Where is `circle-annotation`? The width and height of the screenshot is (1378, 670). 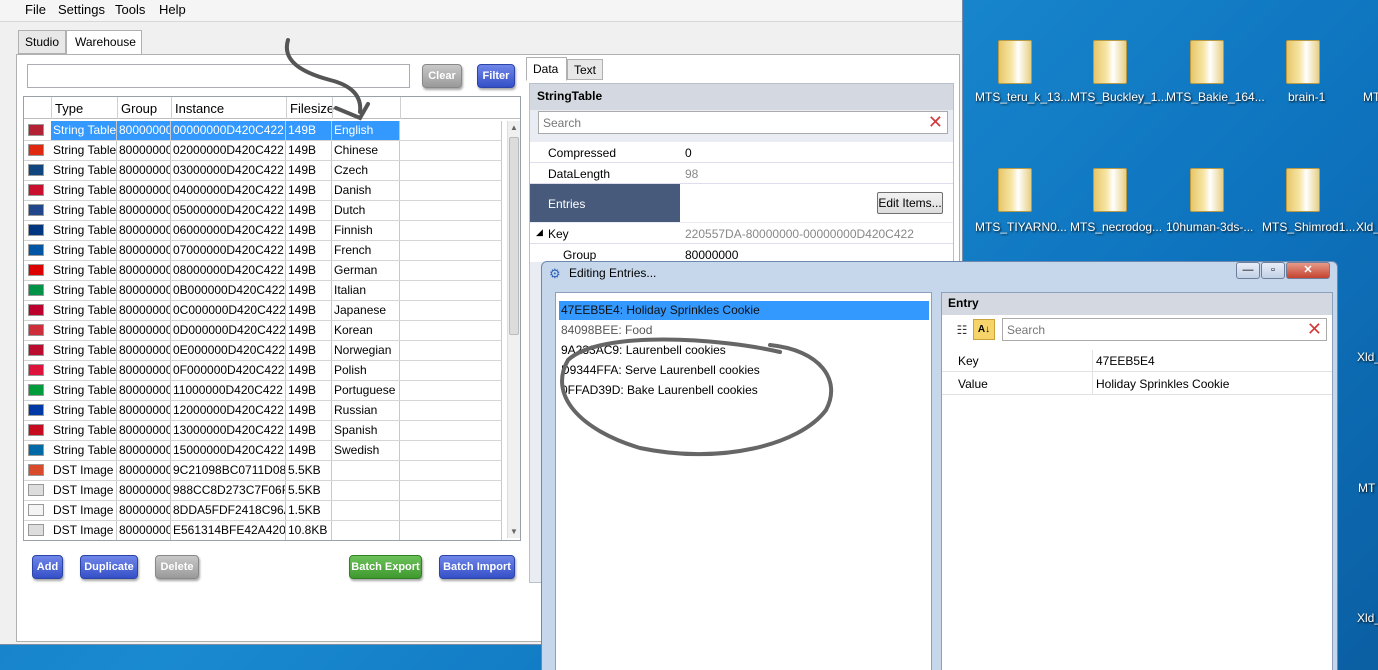
circle-annotation is located at coordinates (697, 397).